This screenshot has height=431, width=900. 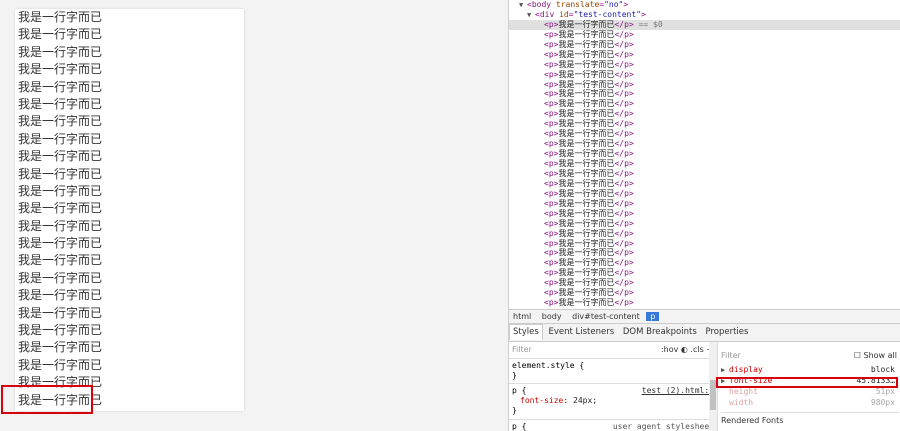 What do you see at coordinates (704, 5) in the screenshot?
I see `tree-node-body: ▼ <body translate="no">` at bounding box center [704, 5].